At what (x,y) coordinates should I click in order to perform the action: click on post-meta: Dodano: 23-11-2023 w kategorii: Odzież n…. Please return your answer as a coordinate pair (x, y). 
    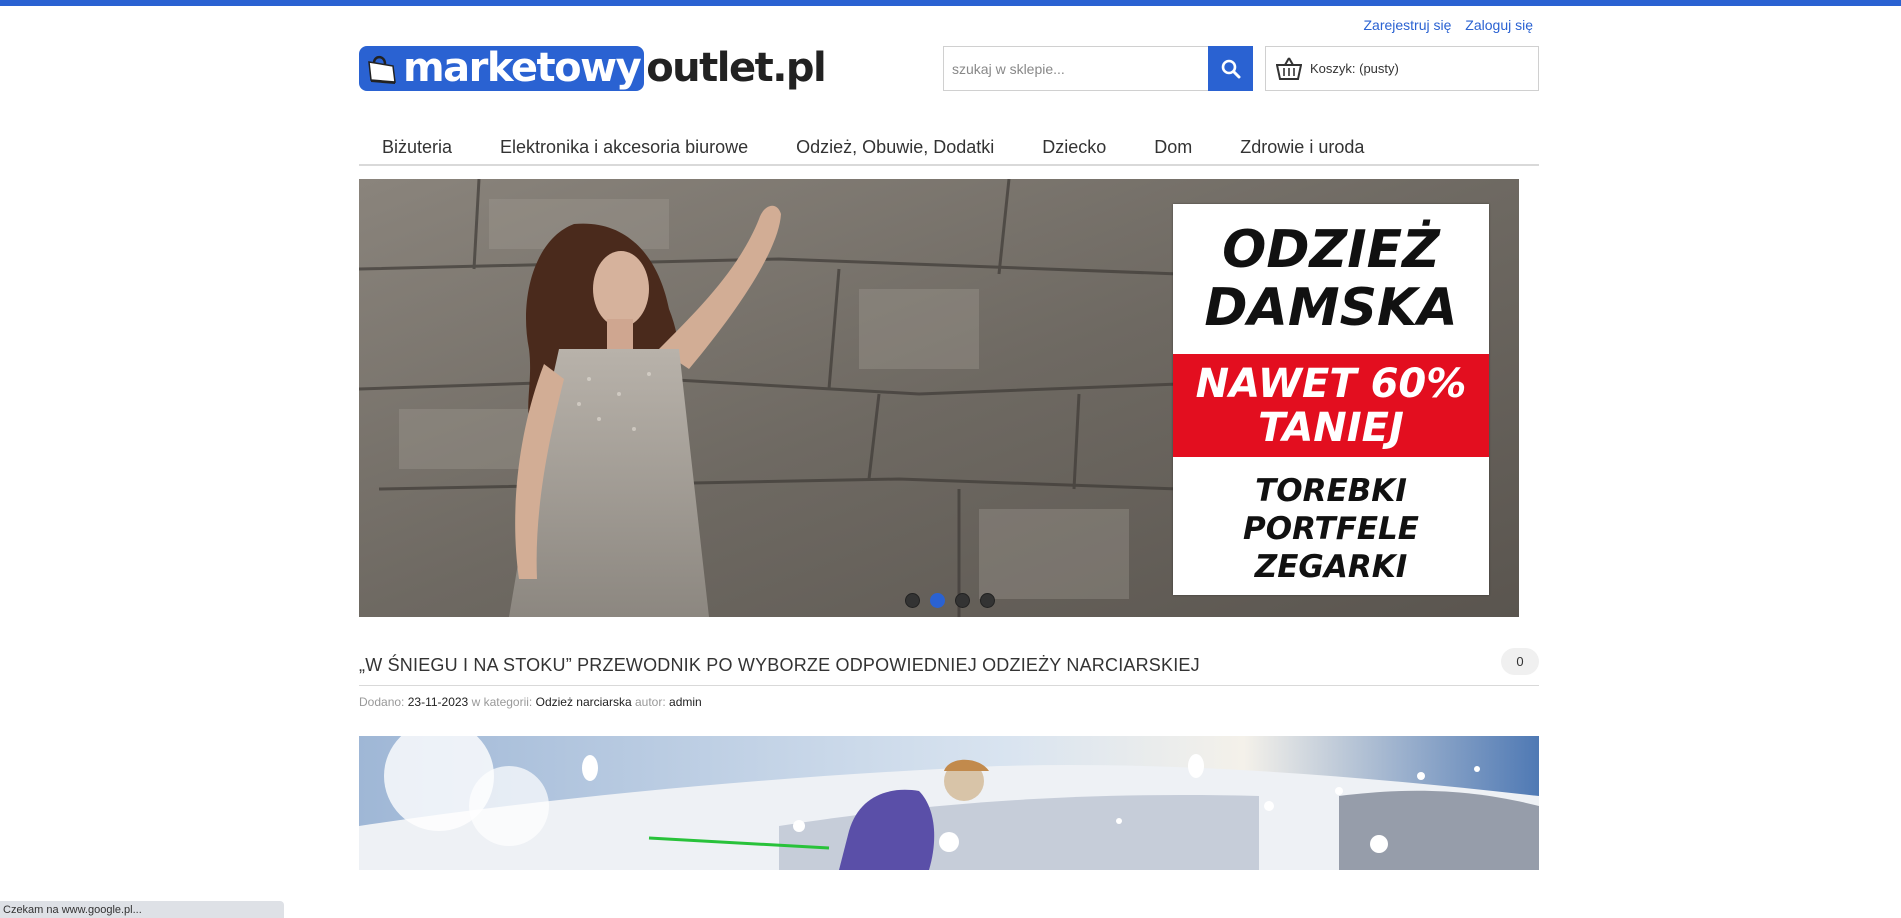
    Looking at the image, I should click on (530, 702).